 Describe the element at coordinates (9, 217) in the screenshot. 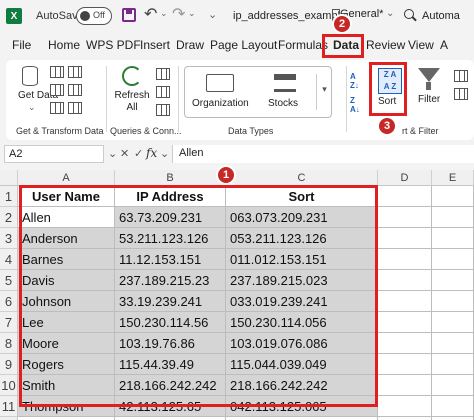

I see `row-header-2: 2` at that location.